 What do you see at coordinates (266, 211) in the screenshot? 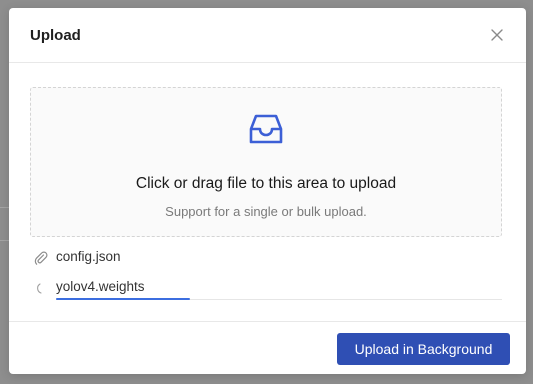
I see `dropzone-hint: Support for a single or bulk upload.` at bounding box center [266, 211].